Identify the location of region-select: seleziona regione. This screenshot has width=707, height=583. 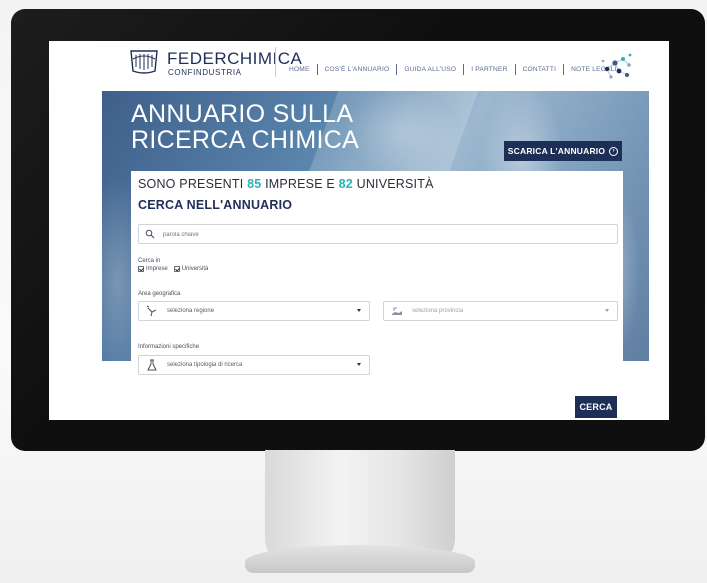
(254, 311).